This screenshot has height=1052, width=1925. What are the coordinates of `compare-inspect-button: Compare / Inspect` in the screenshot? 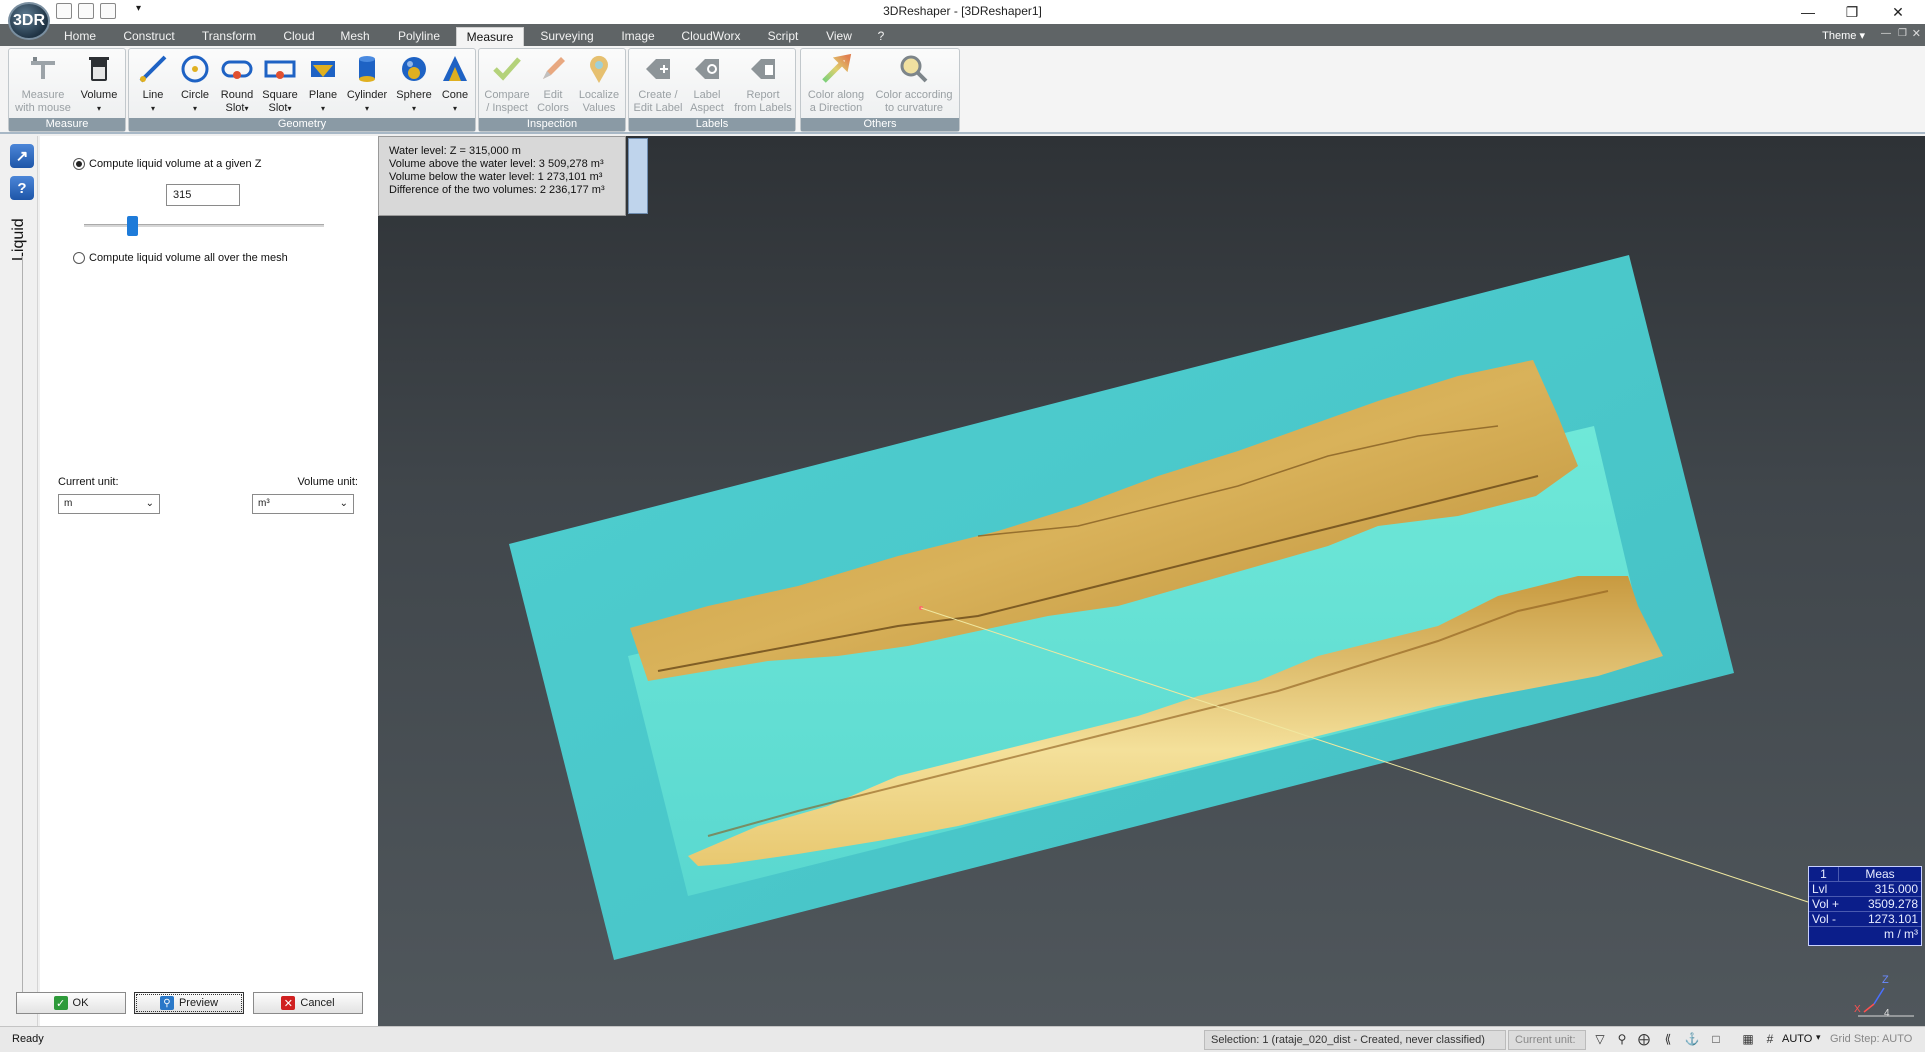 It's located at (507, 84).